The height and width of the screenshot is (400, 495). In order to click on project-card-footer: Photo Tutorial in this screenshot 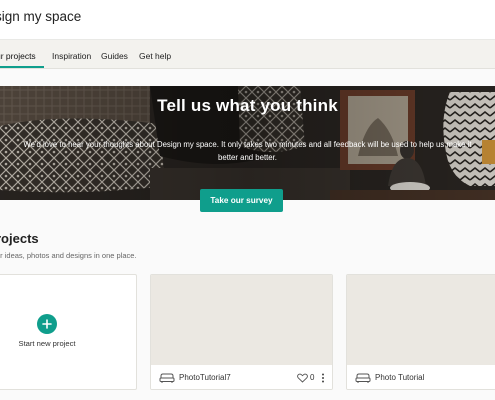, I will do `click(421, 377)`.